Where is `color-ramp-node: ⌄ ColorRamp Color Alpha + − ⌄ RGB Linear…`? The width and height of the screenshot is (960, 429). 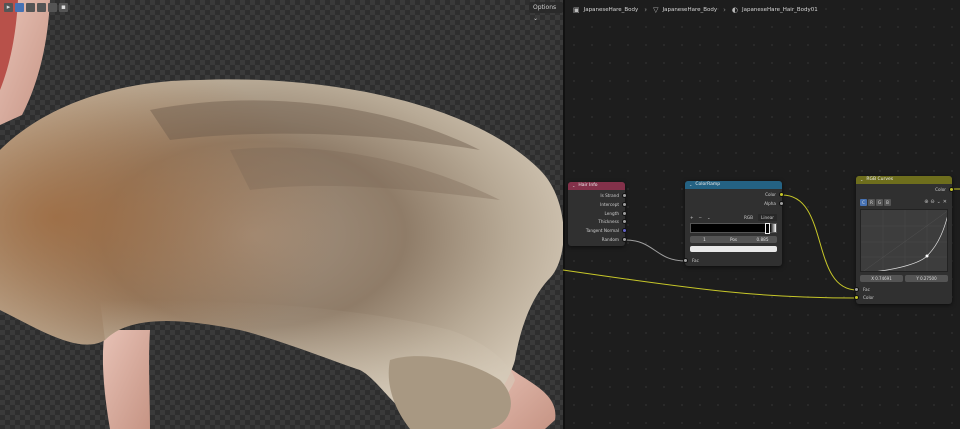 color-ramp-node: ⌄ ColorRamp Color Alpha + − ⌄ RGB Linear… is located at coordinates (733, 223).